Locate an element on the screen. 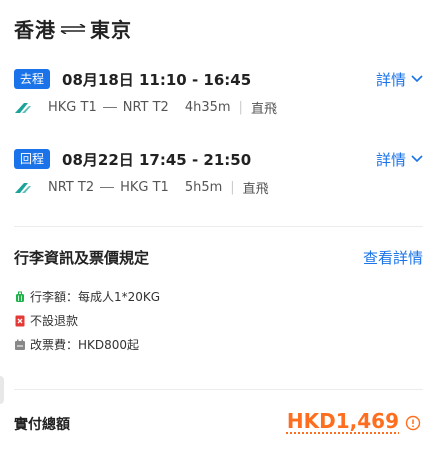 This screenshot has height=464, width=433. change-fee-icon is located at coordinates (20, 344).